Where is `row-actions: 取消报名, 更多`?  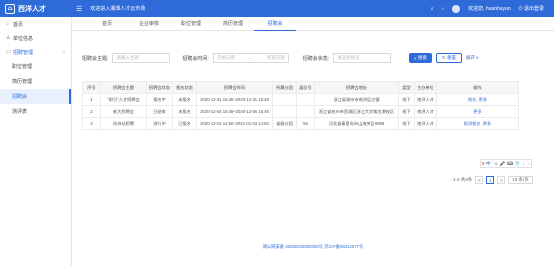
row-actions: 取消报名, 更多 is located at coordinates (477, 123).